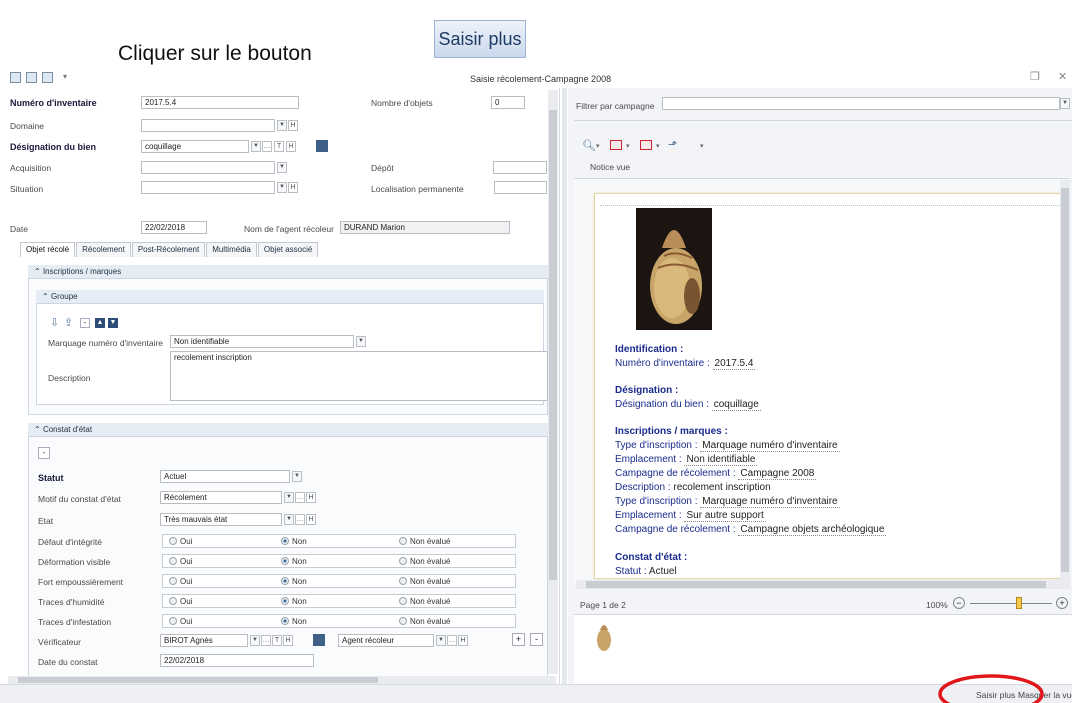 The height and width of the screenshot is (703, 1072). I want to click on situation-history-icon: H, so click(293, 187).